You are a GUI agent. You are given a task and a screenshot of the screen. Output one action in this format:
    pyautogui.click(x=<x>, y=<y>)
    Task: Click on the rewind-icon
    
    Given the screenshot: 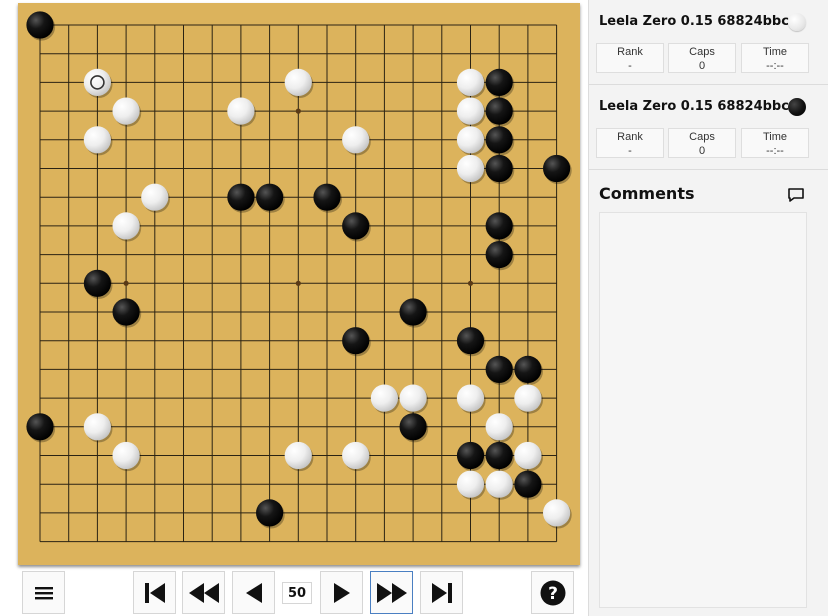 What is the action you would take?
    pyautogui.click(x=203, y=592)
    